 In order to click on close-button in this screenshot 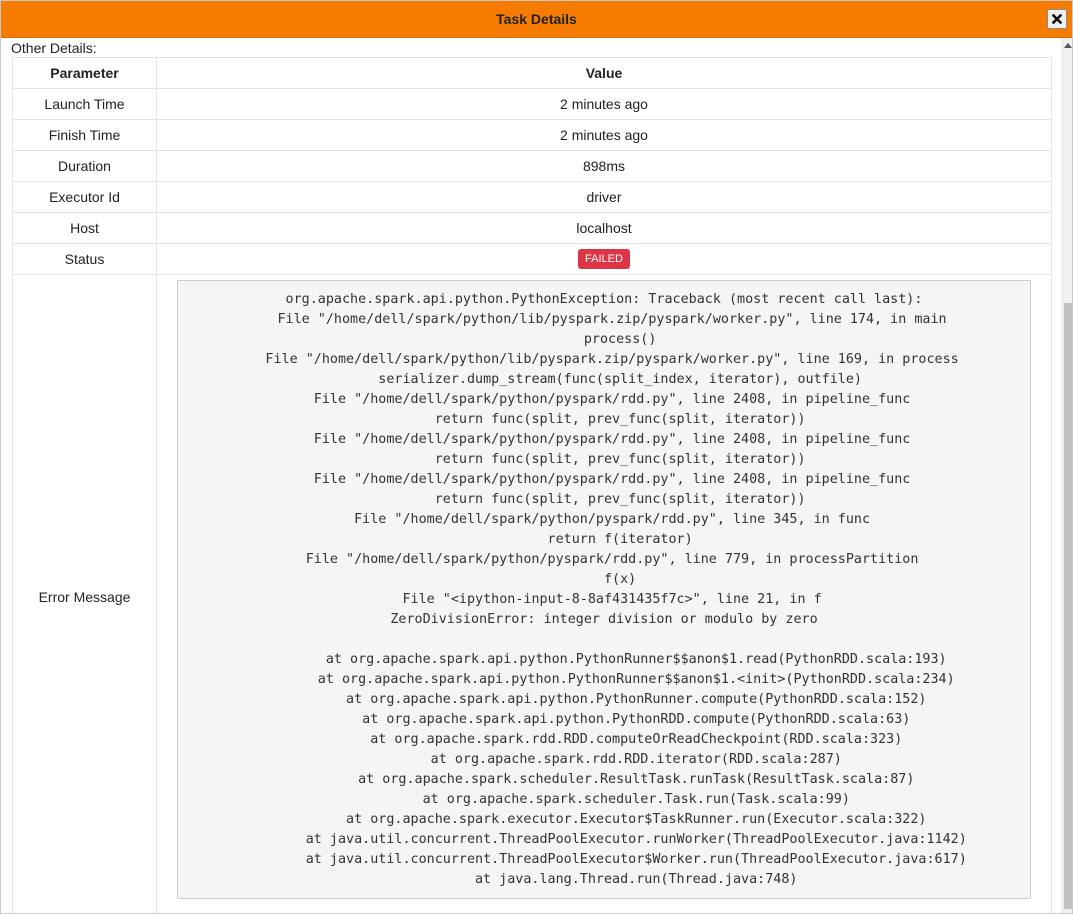, I will do `click(1057, 19)`.